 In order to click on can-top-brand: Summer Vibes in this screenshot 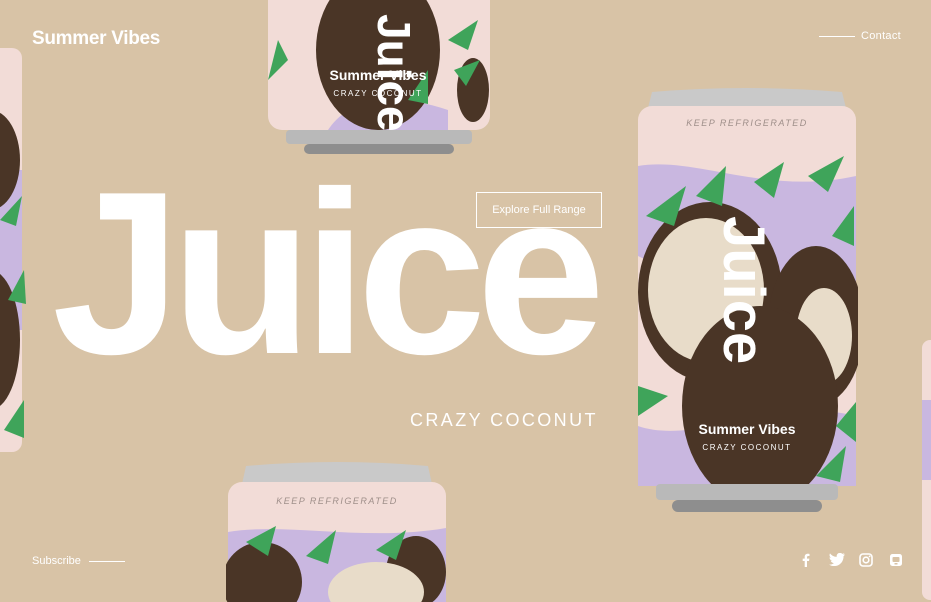, I will do `click(377, 75)`.